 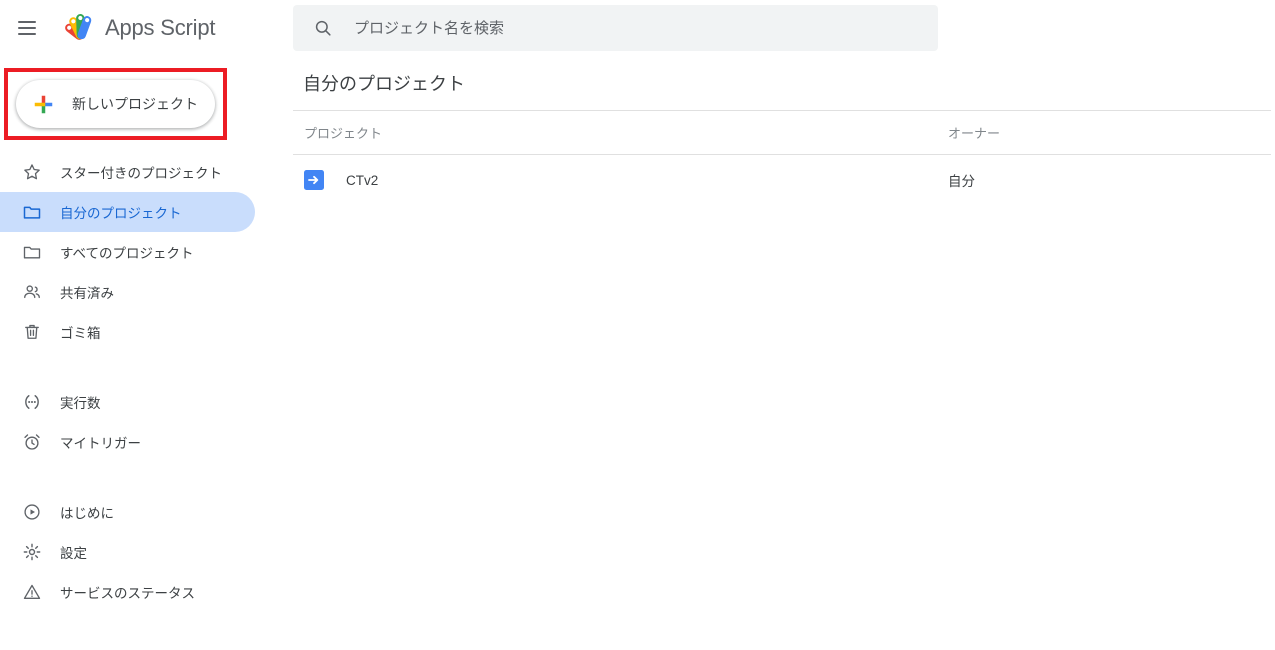 I want to click on folder-filled-icon, so click(x=32, y=212).